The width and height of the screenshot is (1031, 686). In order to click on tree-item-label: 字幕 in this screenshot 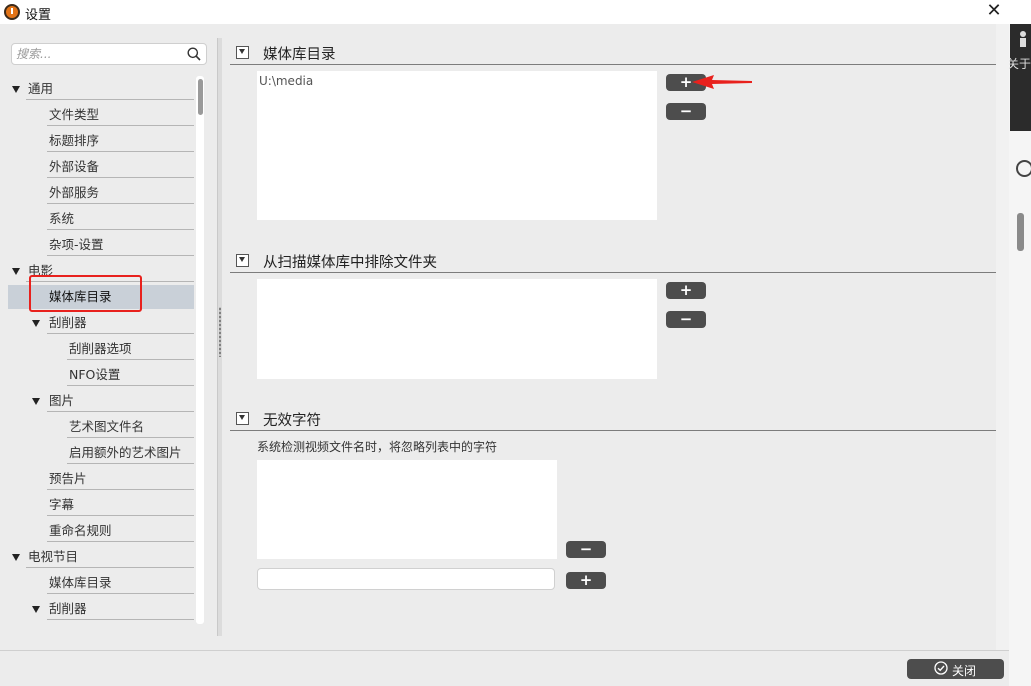, I will do `click(62, 504)`.